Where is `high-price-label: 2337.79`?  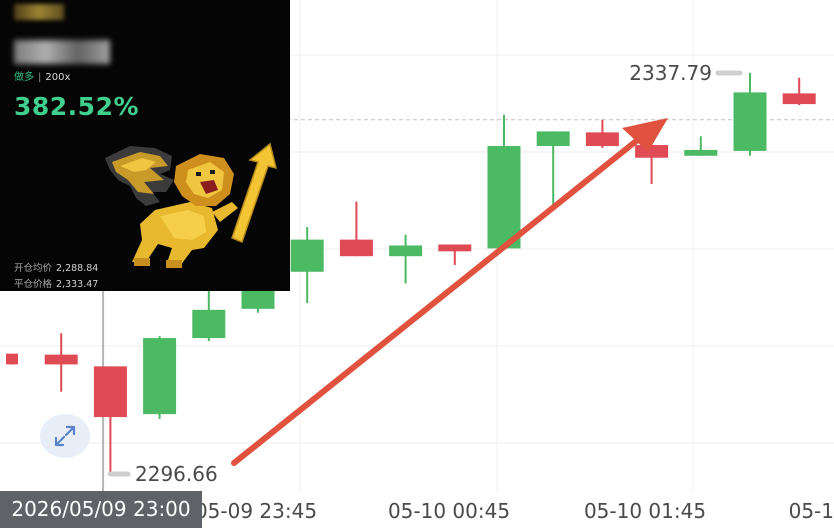
high-price-label: 2337.79 is located at coordinates (670, 73).